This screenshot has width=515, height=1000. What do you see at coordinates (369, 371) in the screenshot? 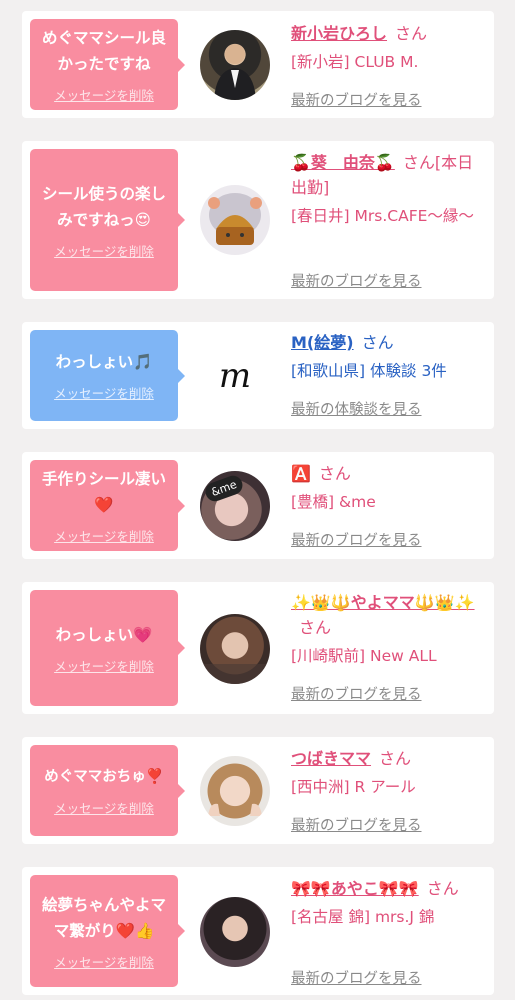
I see `shop-info: [和歌山県] 体験談 3件` at bounding box center [369, 371].